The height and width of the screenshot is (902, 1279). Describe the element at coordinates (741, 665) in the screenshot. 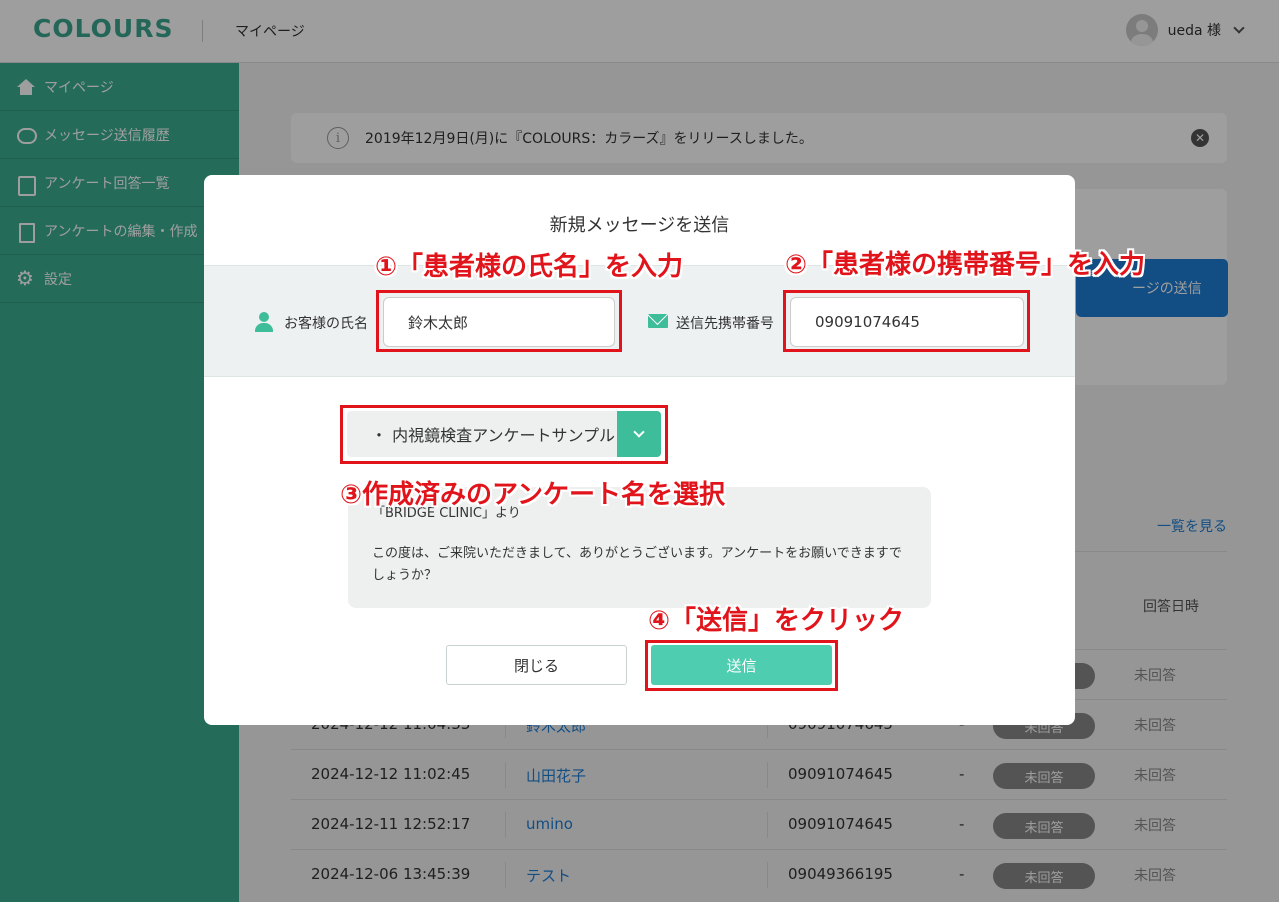

I see `highlight-send-button` at that location.